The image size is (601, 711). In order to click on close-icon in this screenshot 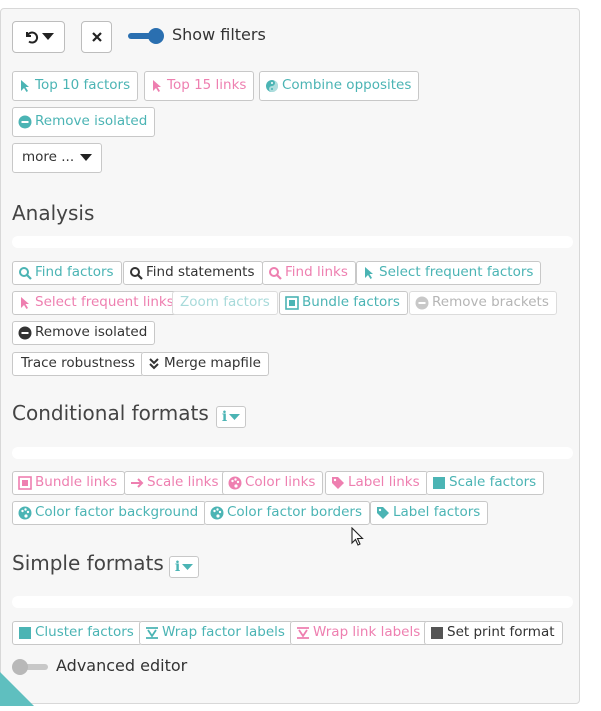, I will do `click(96, 37)`.